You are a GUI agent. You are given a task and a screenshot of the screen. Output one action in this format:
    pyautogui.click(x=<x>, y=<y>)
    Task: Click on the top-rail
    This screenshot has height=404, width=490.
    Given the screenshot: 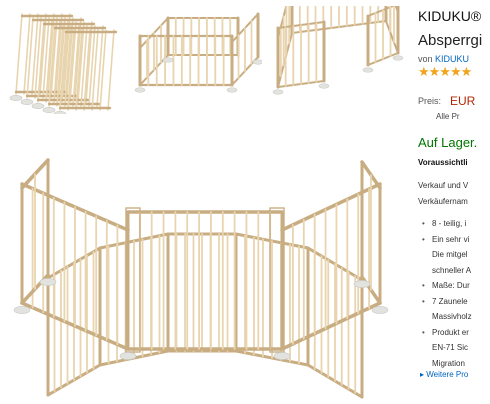 What is the action you would take?
    pyautogui.click(x=331, y=207)
    